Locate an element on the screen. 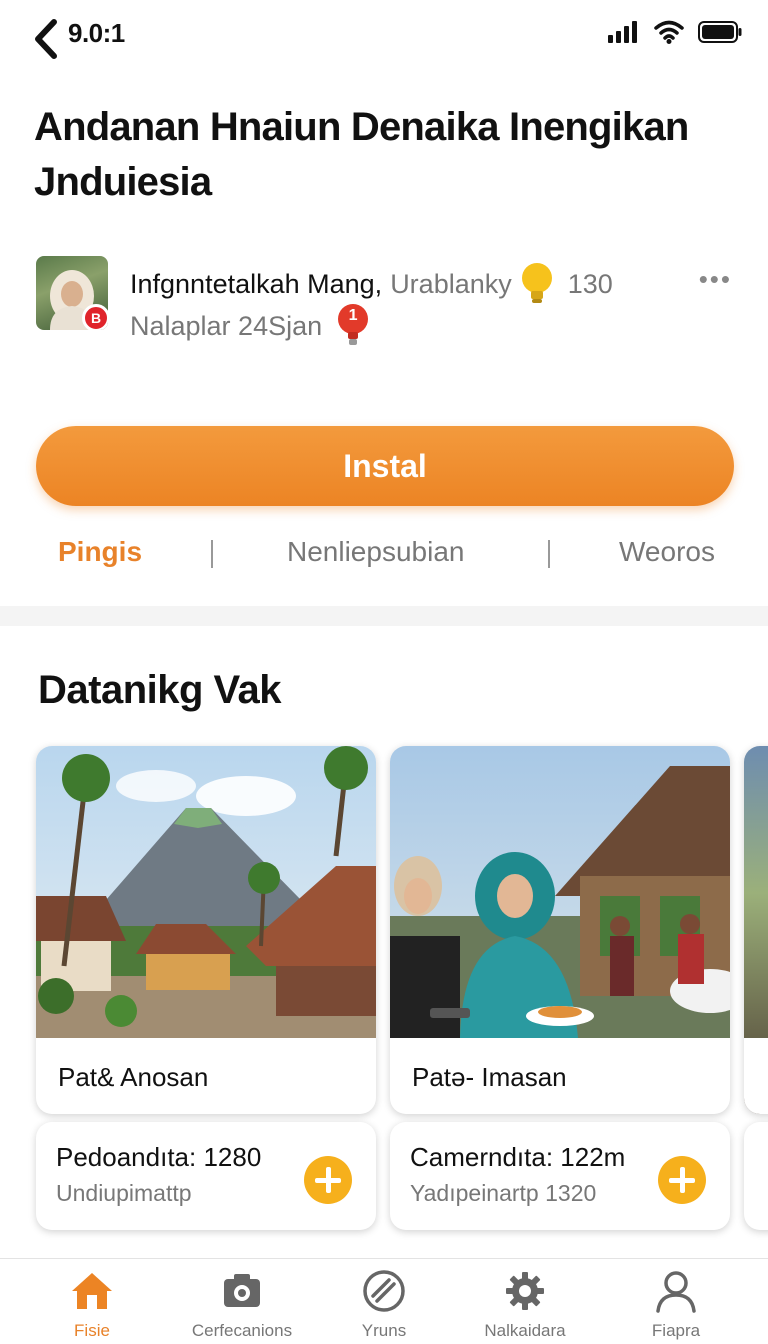 The image size is (768, 1344). nav-label: Nalkaidara is located at coordinates (525, 1330).